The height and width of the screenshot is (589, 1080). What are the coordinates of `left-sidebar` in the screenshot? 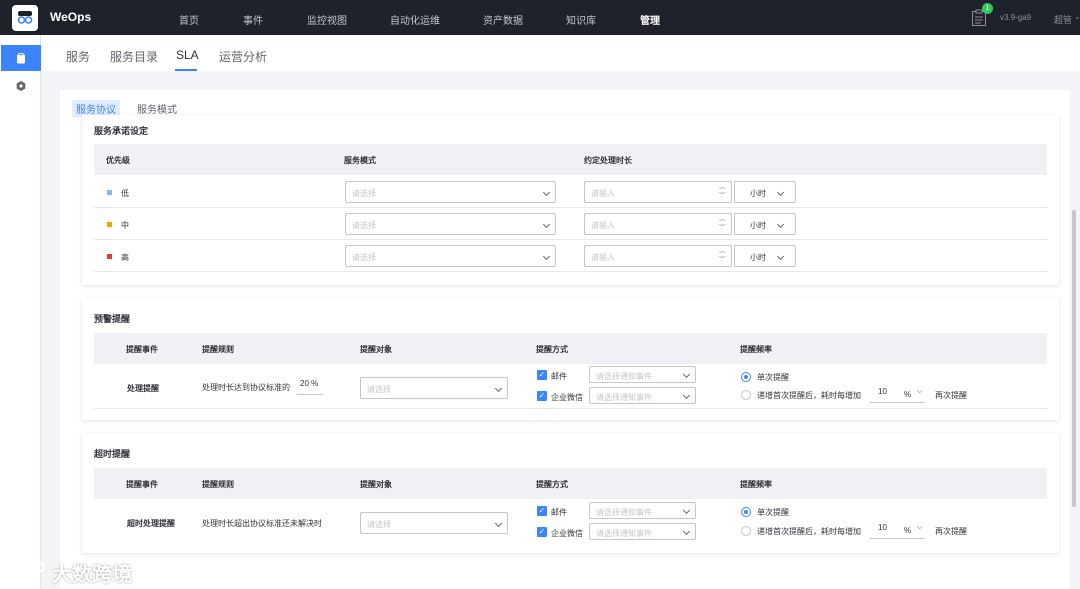 It's located at (20, 312).